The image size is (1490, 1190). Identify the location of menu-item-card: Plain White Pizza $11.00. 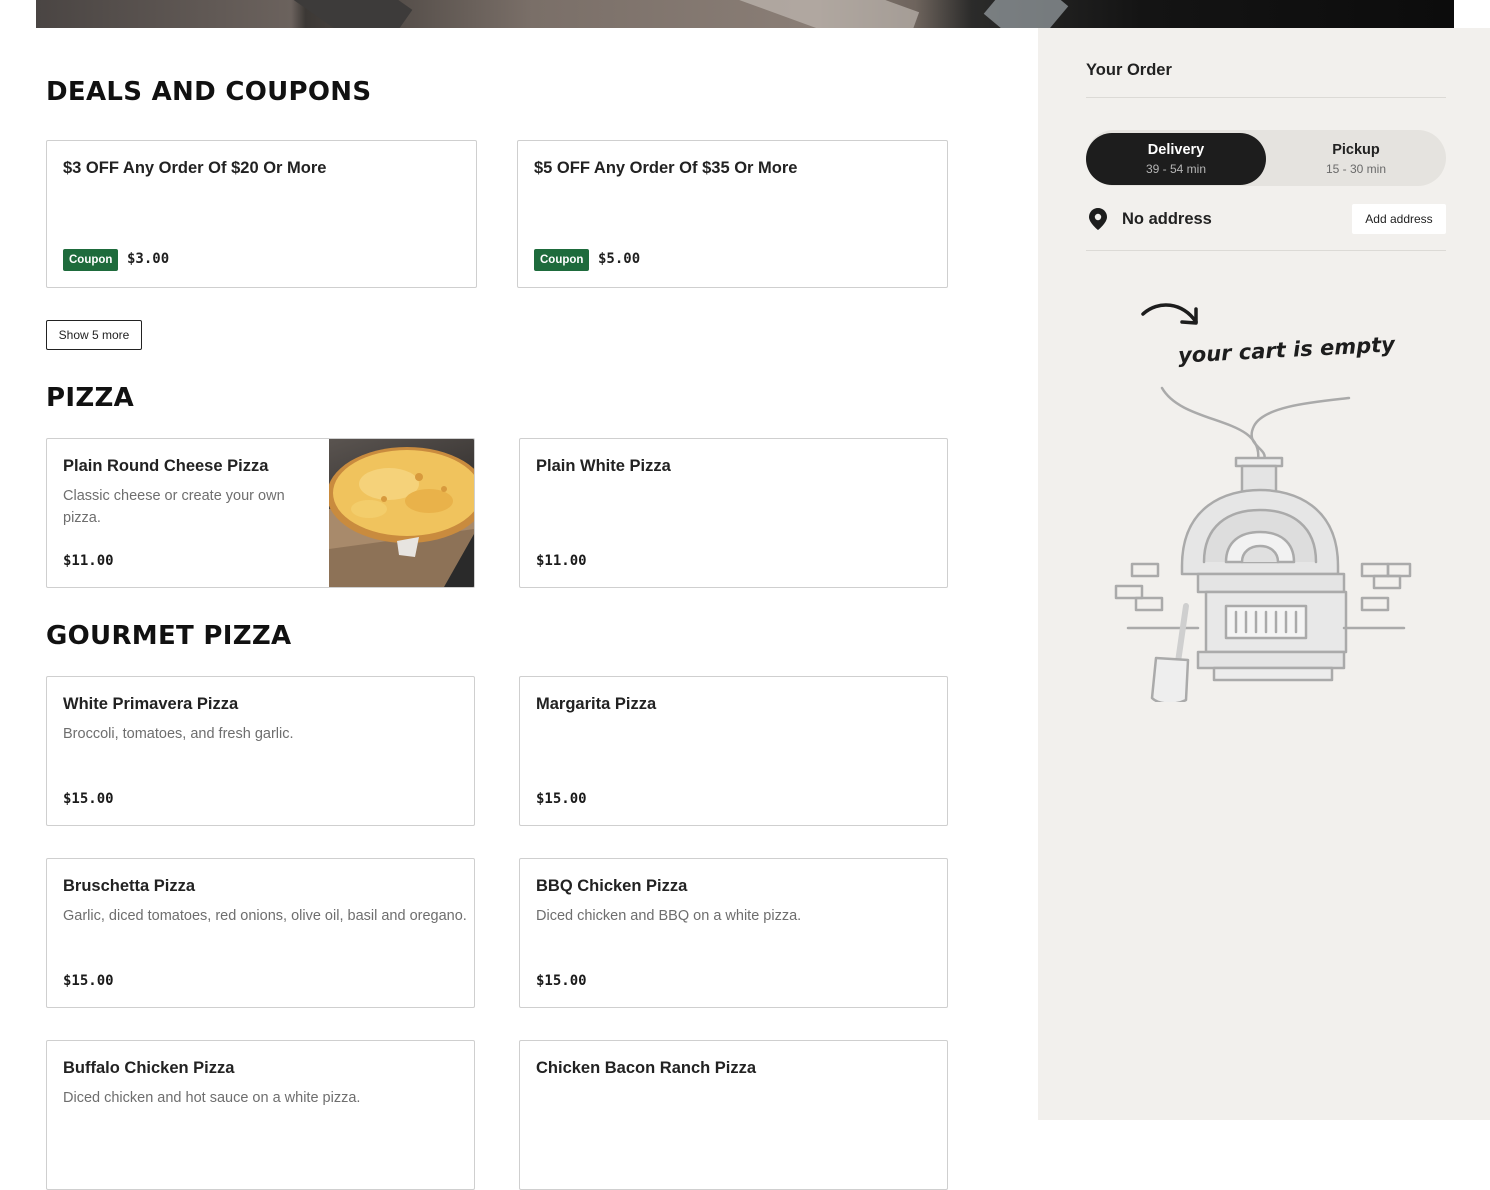
(733, 513).